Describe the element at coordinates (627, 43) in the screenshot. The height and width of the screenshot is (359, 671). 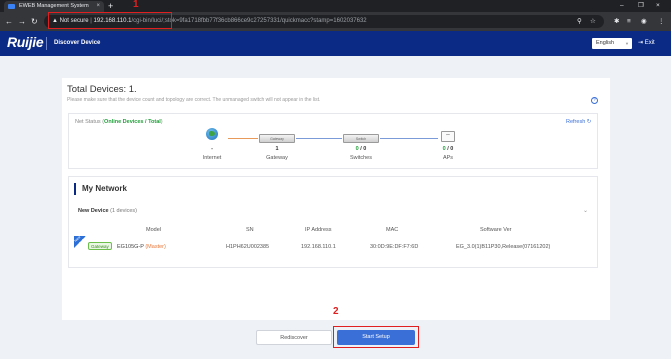
I see `chevron-down-icon: ▼` at that location.